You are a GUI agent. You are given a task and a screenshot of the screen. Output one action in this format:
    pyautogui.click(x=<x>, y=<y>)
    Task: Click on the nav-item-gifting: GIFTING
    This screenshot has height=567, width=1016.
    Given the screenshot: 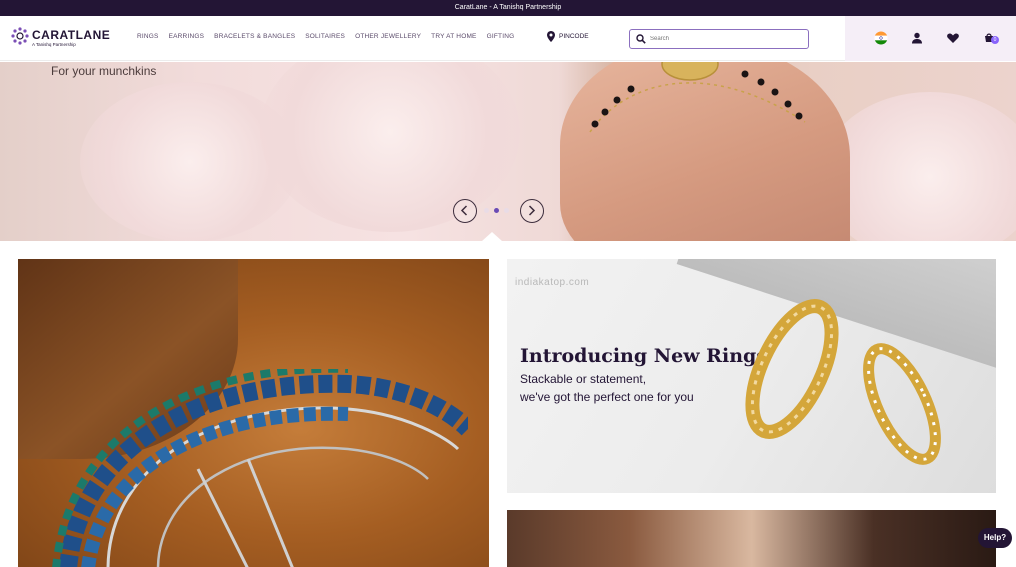 What is the action you would take?
    pyautogui.click(x=501, y=36)
    